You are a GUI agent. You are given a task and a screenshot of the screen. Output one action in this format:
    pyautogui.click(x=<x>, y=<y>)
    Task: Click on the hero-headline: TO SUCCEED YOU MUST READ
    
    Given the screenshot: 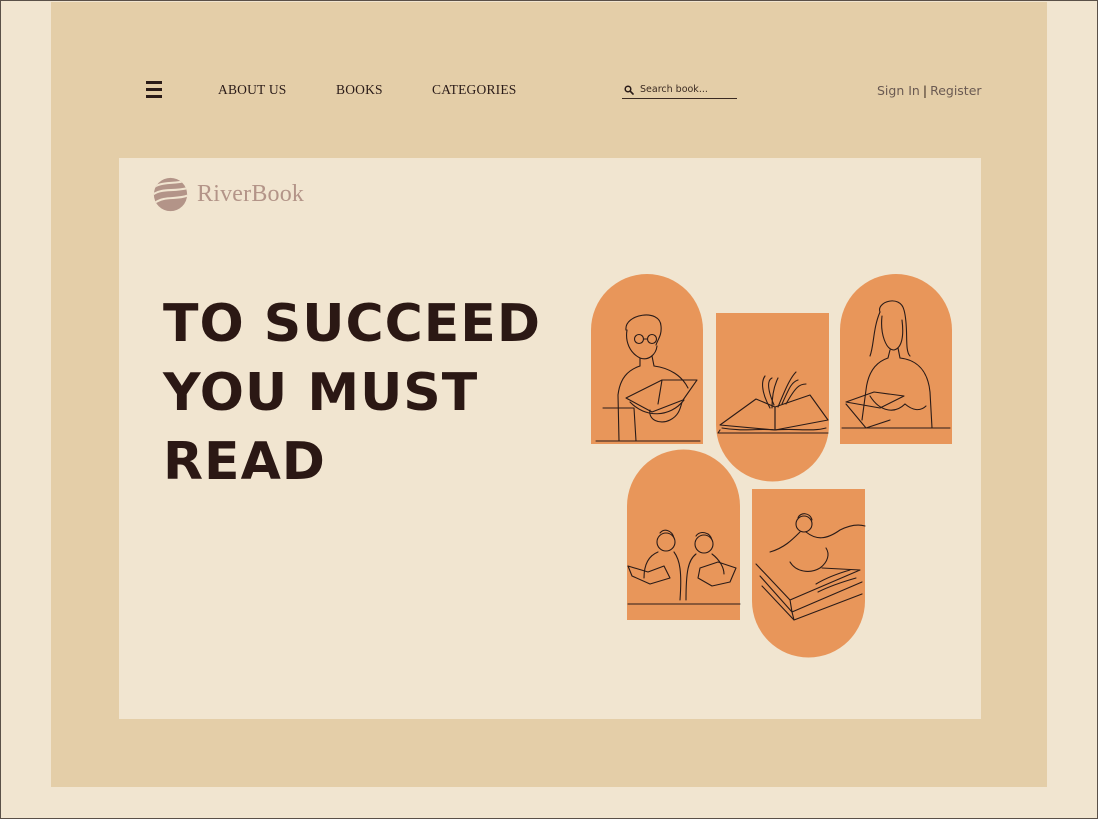 What is the action you would take?
    pyautogui.click(x=352, y=393)
    